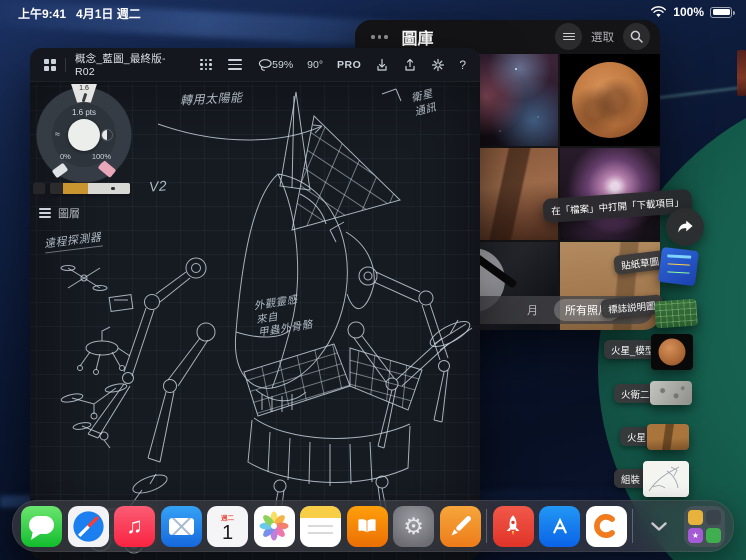  What do you see at coordinates (410, 65) in the screenshot?
I see `export-icon` at bounding box center [410, 65].